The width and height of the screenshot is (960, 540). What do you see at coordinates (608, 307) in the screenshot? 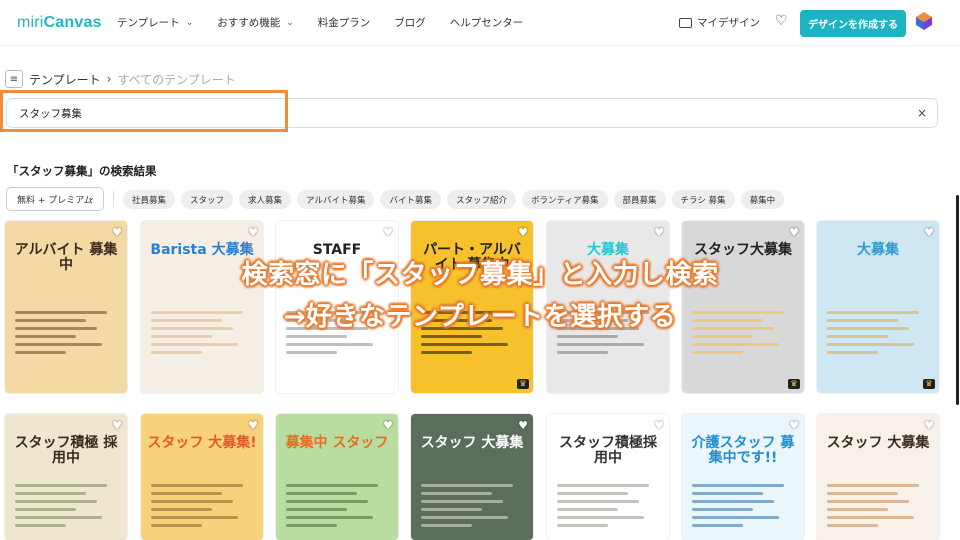
I see `template-card: 大募集 ♥` at bounding box center [608, 307].